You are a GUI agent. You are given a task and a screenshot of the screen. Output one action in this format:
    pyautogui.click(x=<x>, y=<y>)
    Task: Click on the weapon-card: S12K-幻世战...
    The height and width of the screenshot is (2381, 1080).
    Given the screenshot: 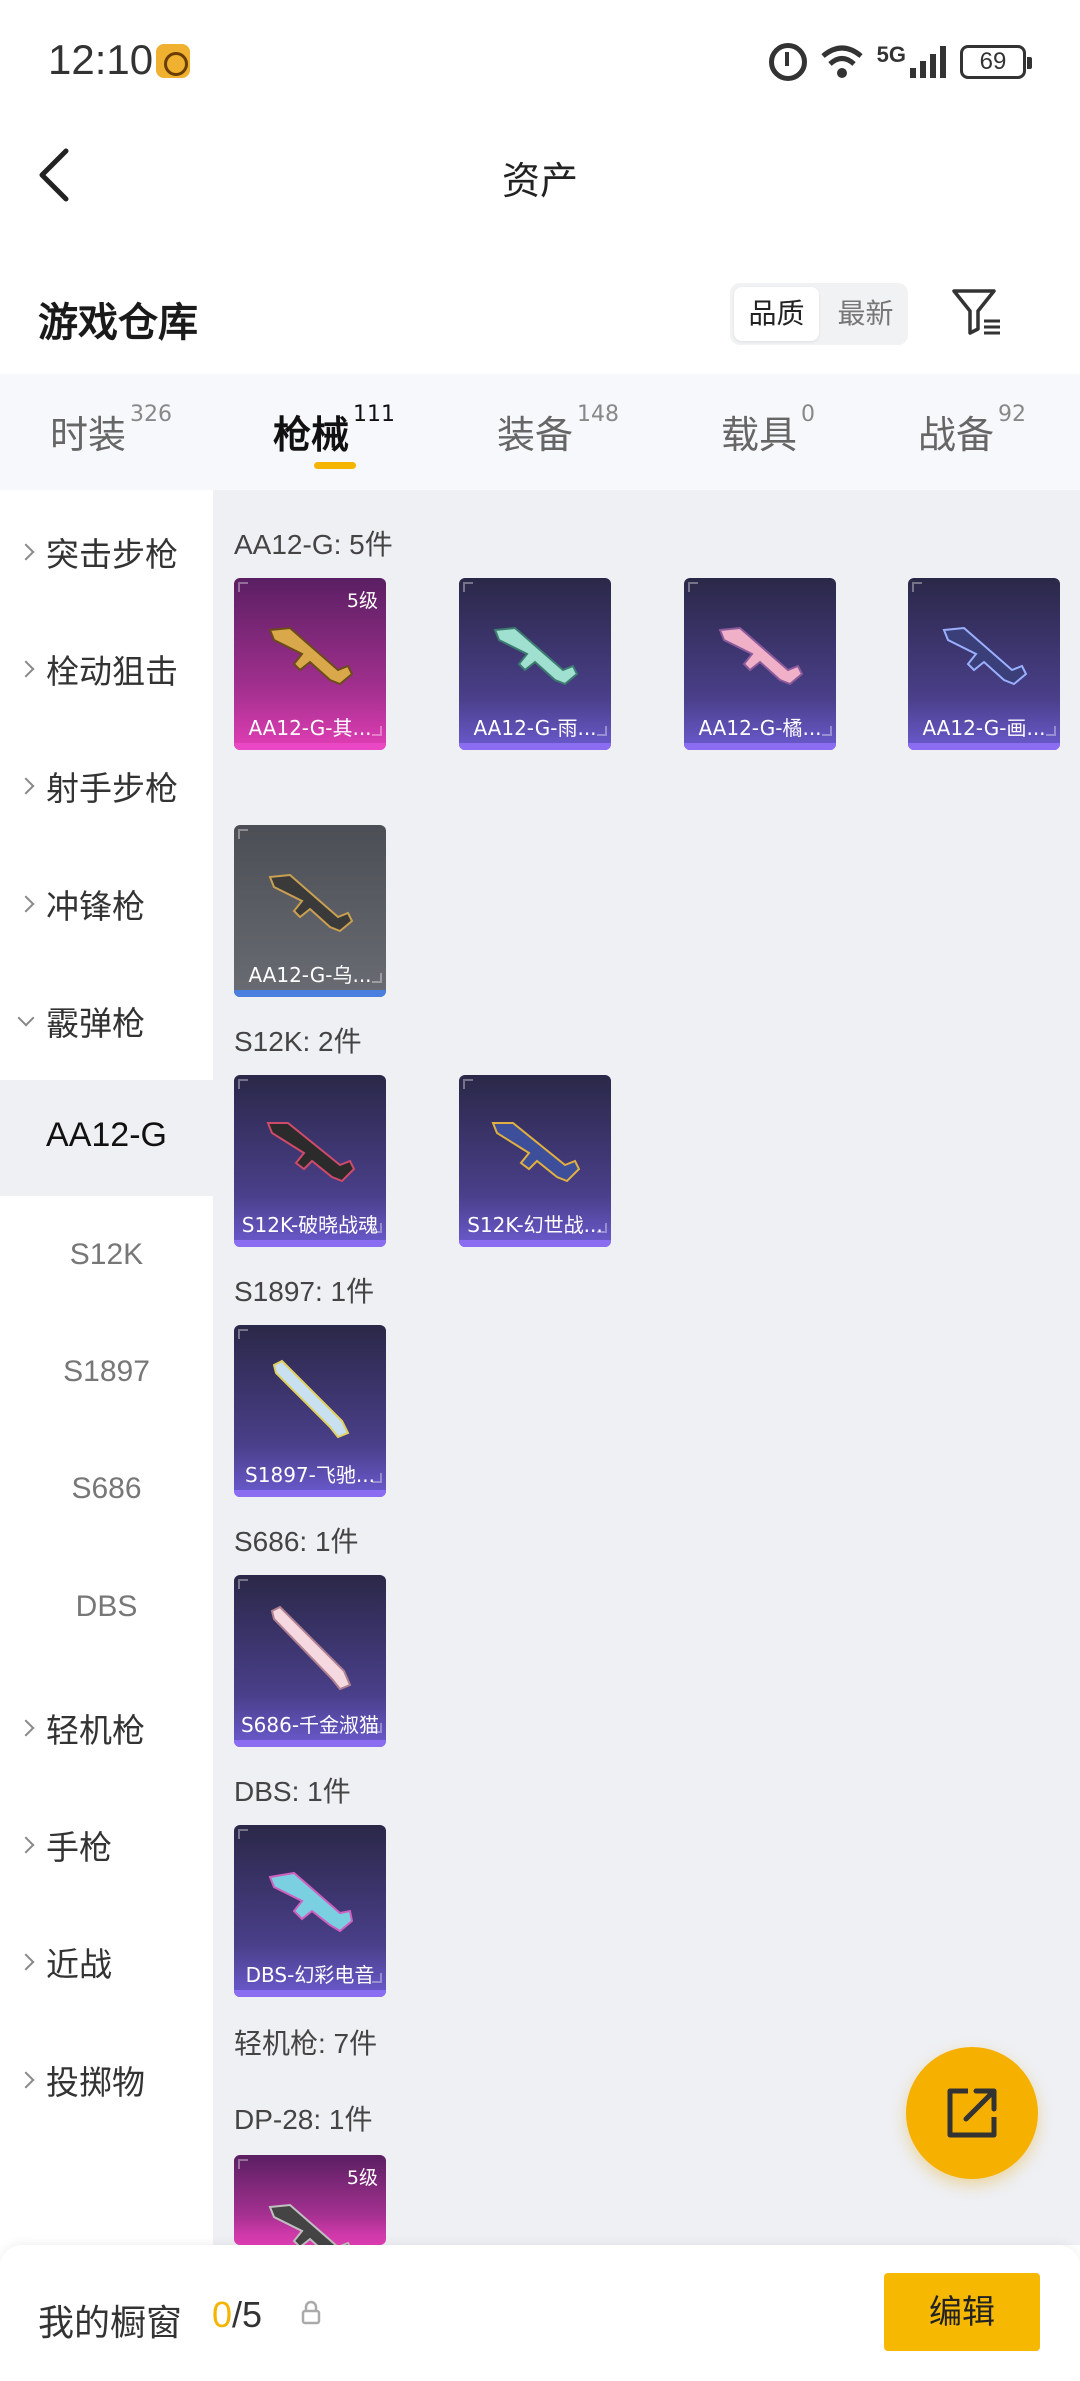 What is the action you would take?
    pyautogui.click(x=535, y=1161)
    